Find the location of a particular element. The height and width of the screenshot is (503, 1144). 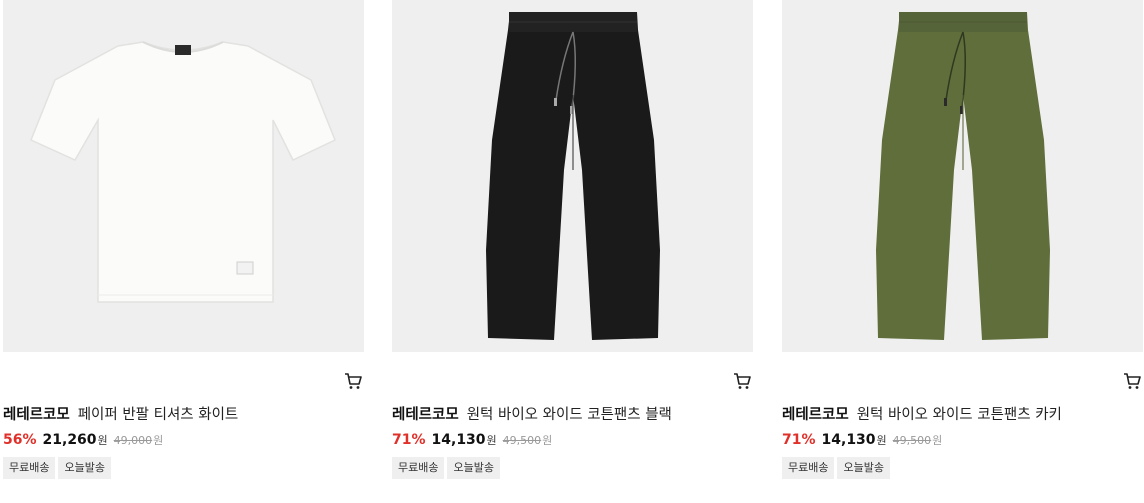

product-name: 원턱 바이오 와이드 코튼팬츠 블랙 is located at coordinates (569, 415).